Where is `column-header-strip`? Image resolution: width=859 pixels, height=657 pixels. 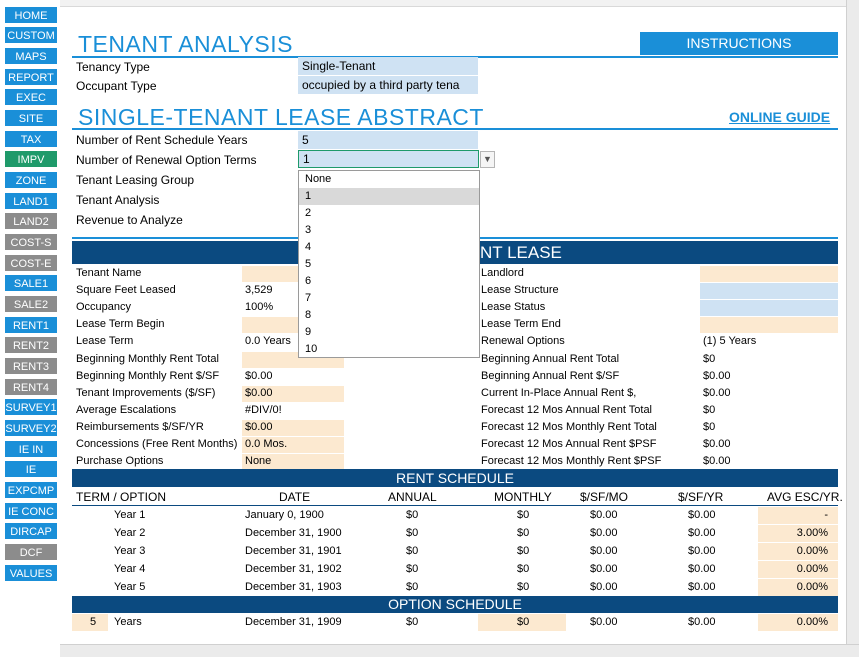
column-header-strip is located at coordinates (459, 3).